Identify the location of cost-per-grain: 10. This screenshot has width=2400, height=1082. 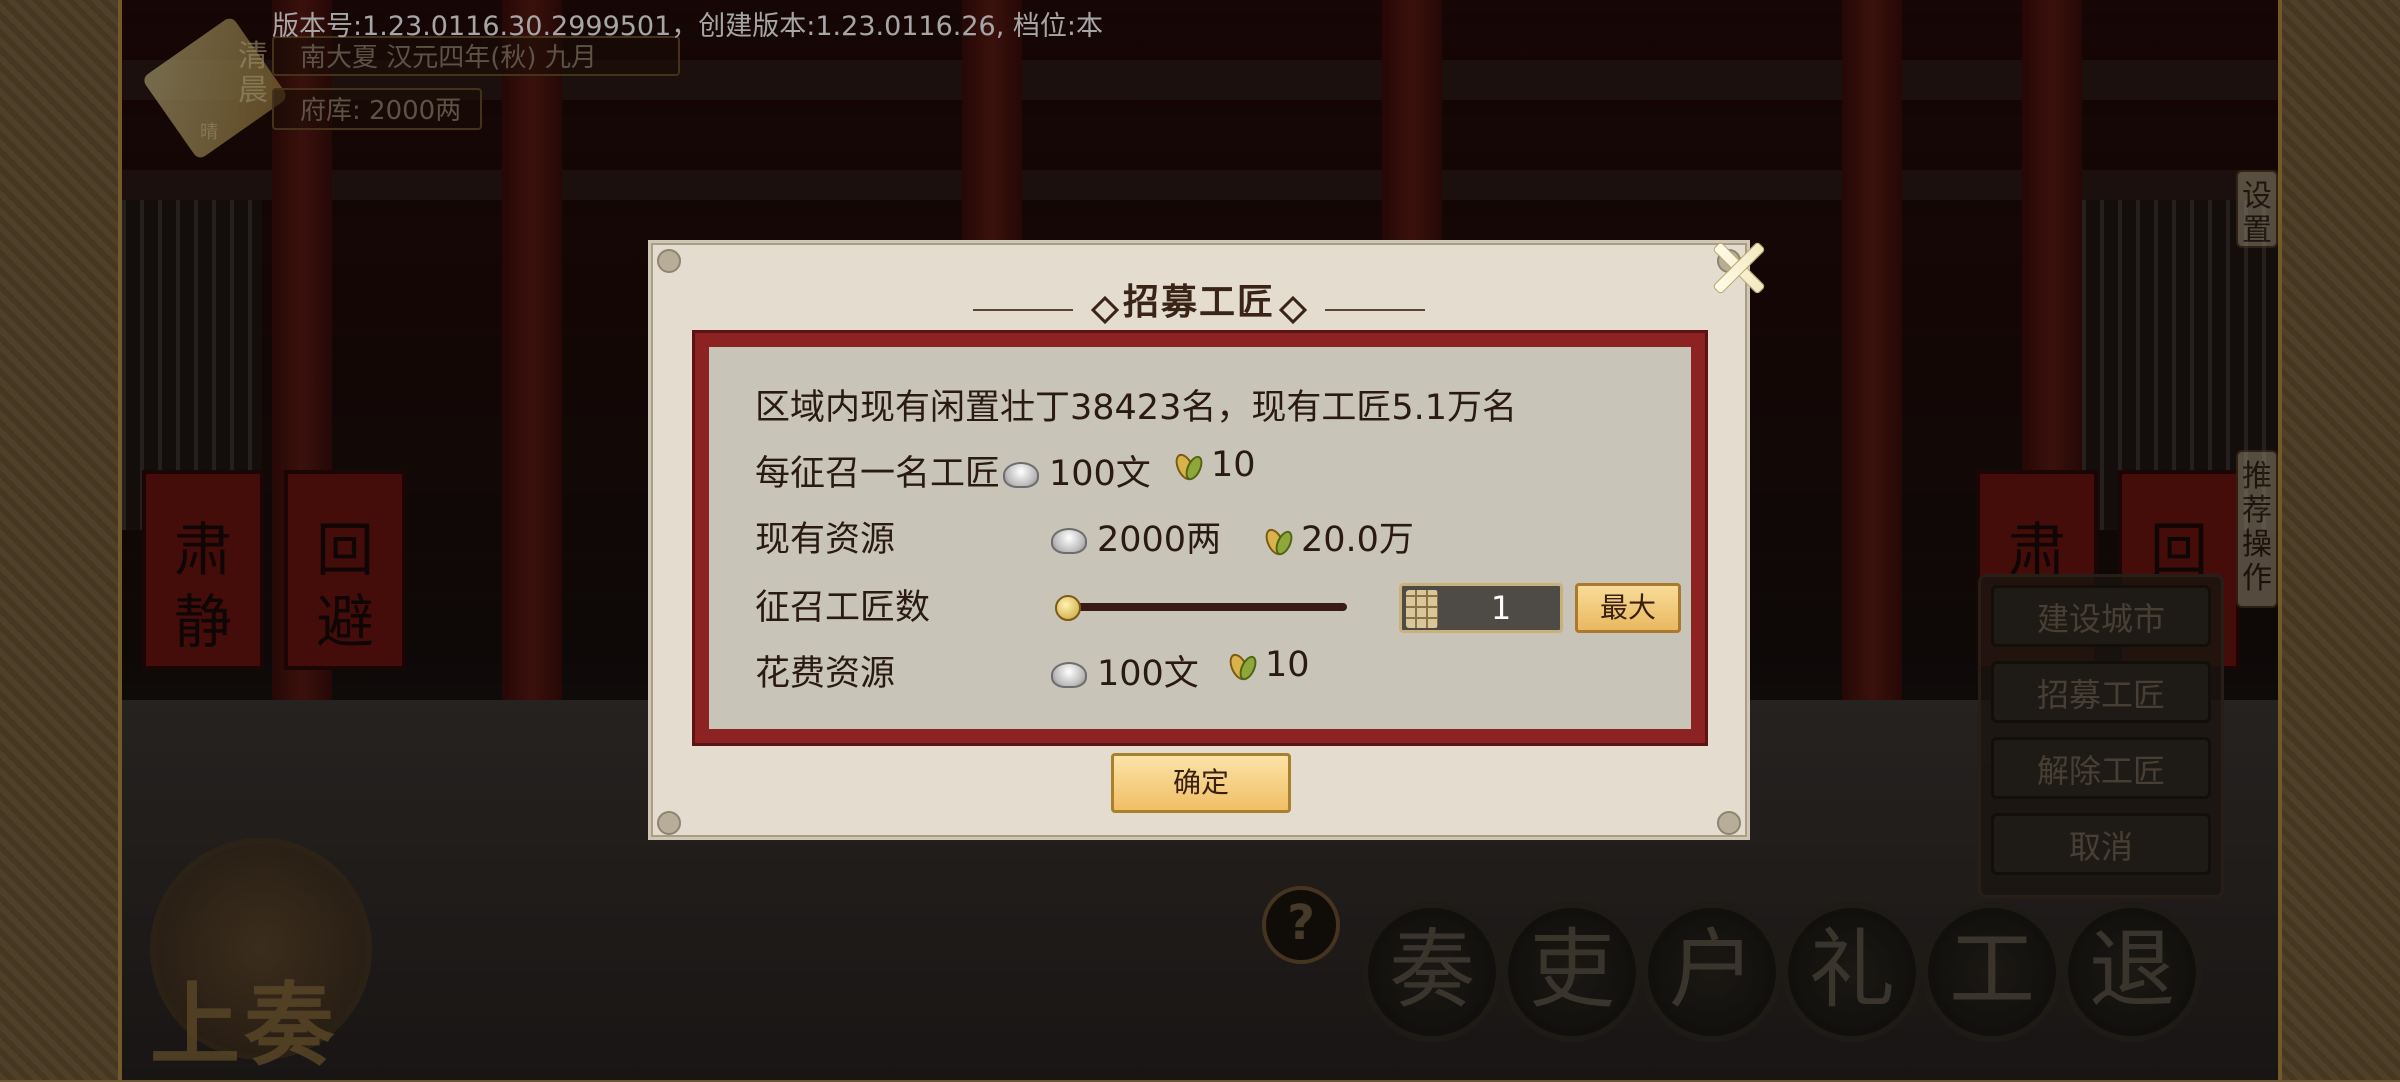
(1214, 465).